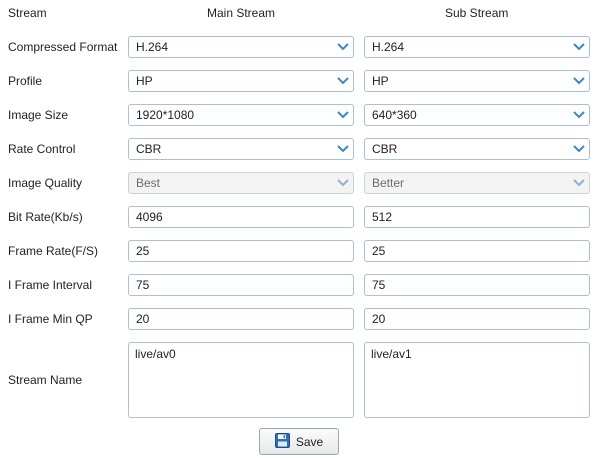  Describe the element at coordinates (165, 115) in the screenshot. I see `main-image-size-value: 1920*1080` at that location.